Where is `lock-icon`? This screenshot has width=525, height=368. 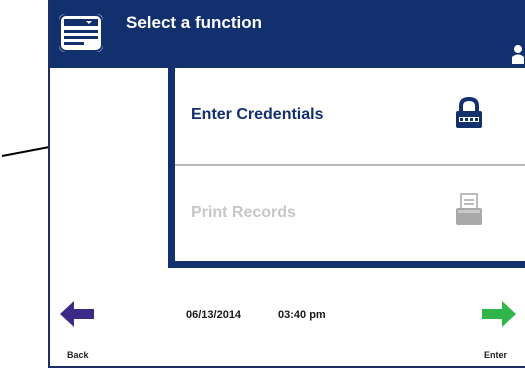 lock-icon is located at coordinates (469, 112).